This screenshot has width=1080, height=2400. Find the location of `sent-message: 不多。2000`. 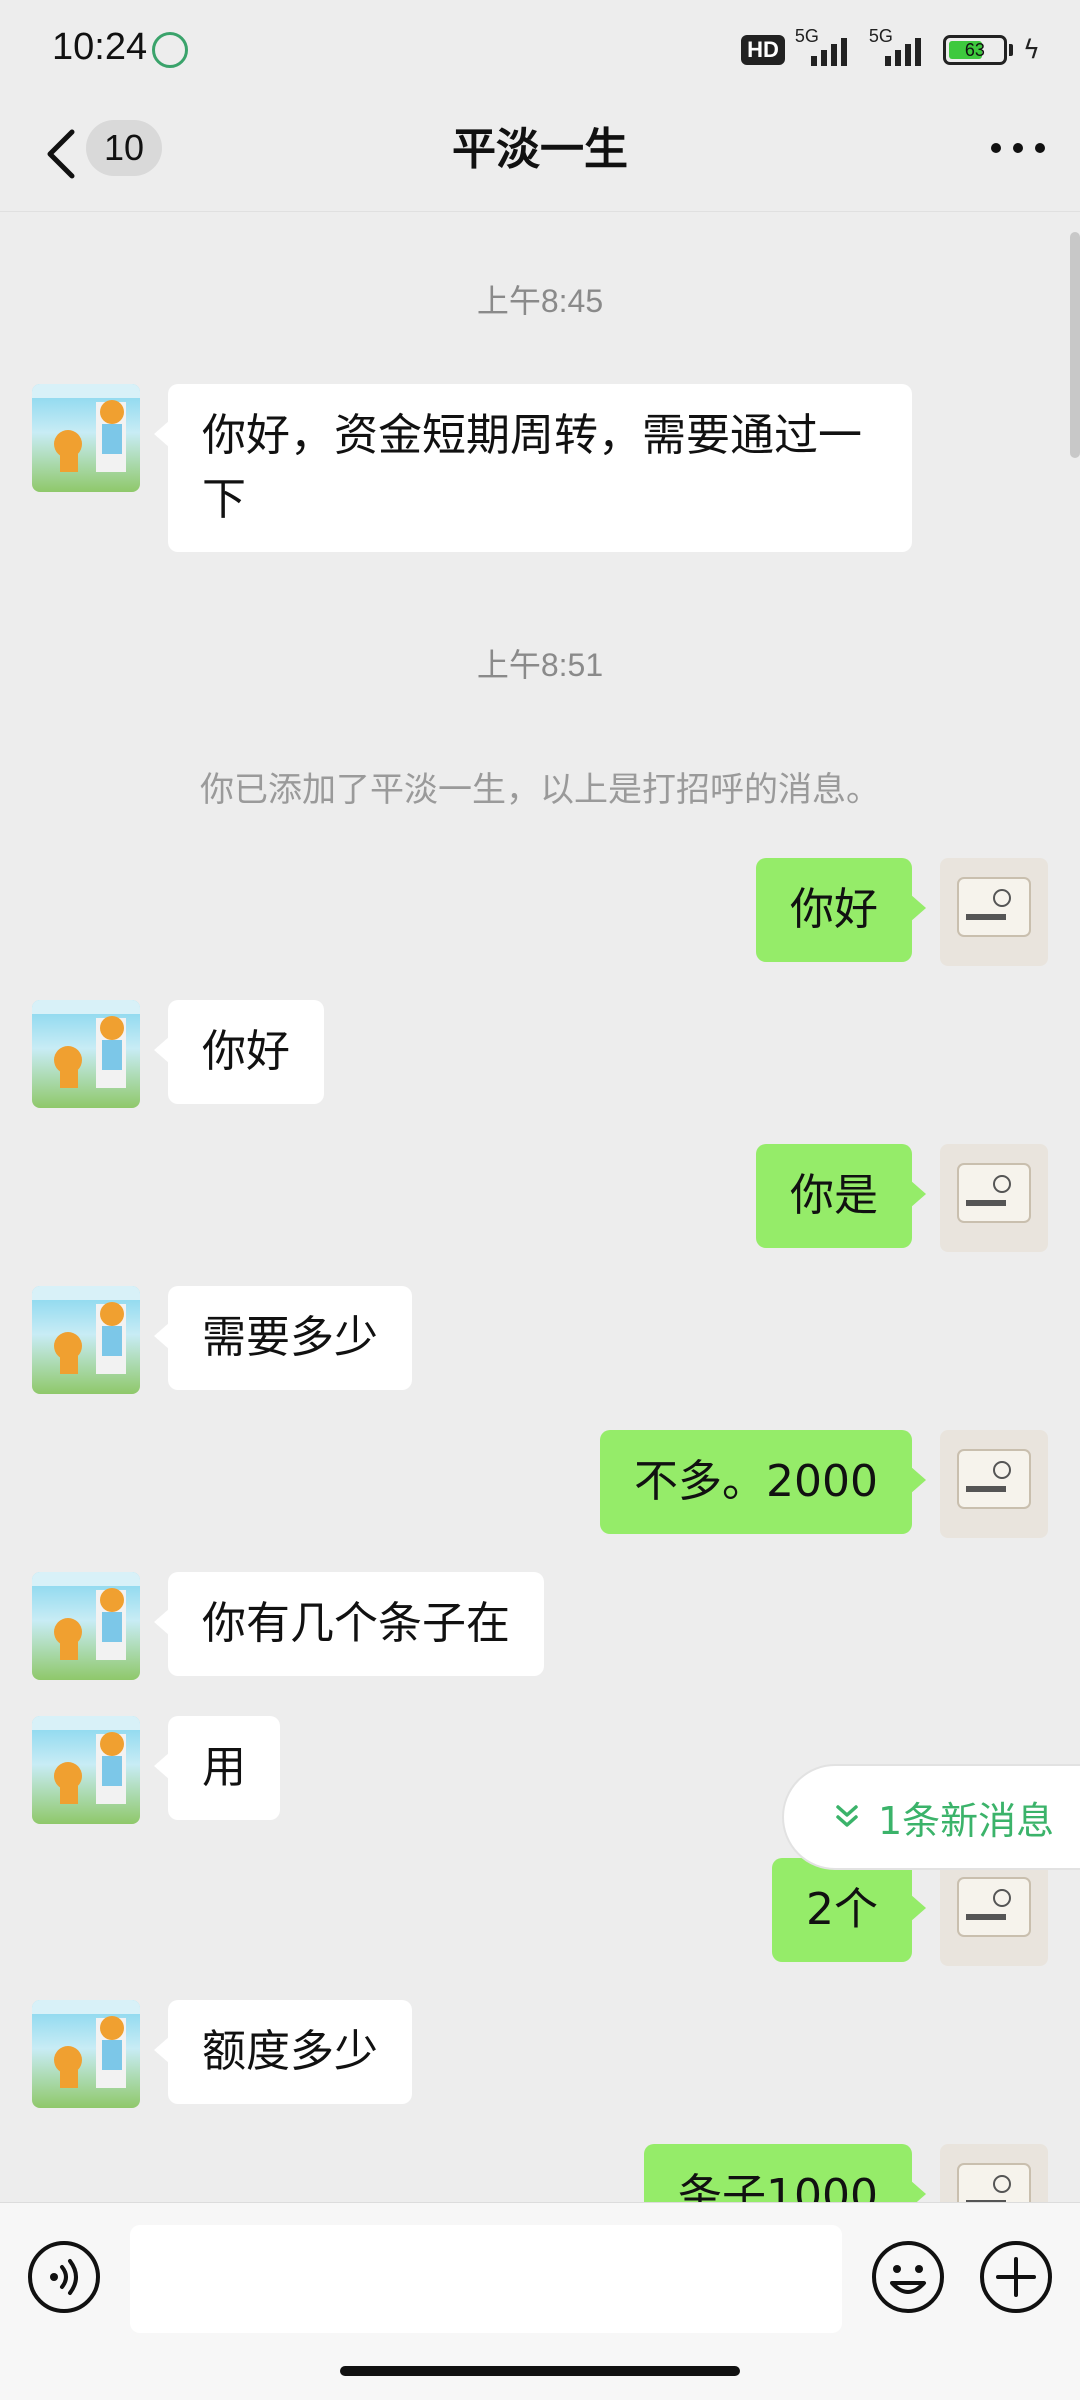

sent-message: 不多。2000 is located at coordinates (763, 1482).